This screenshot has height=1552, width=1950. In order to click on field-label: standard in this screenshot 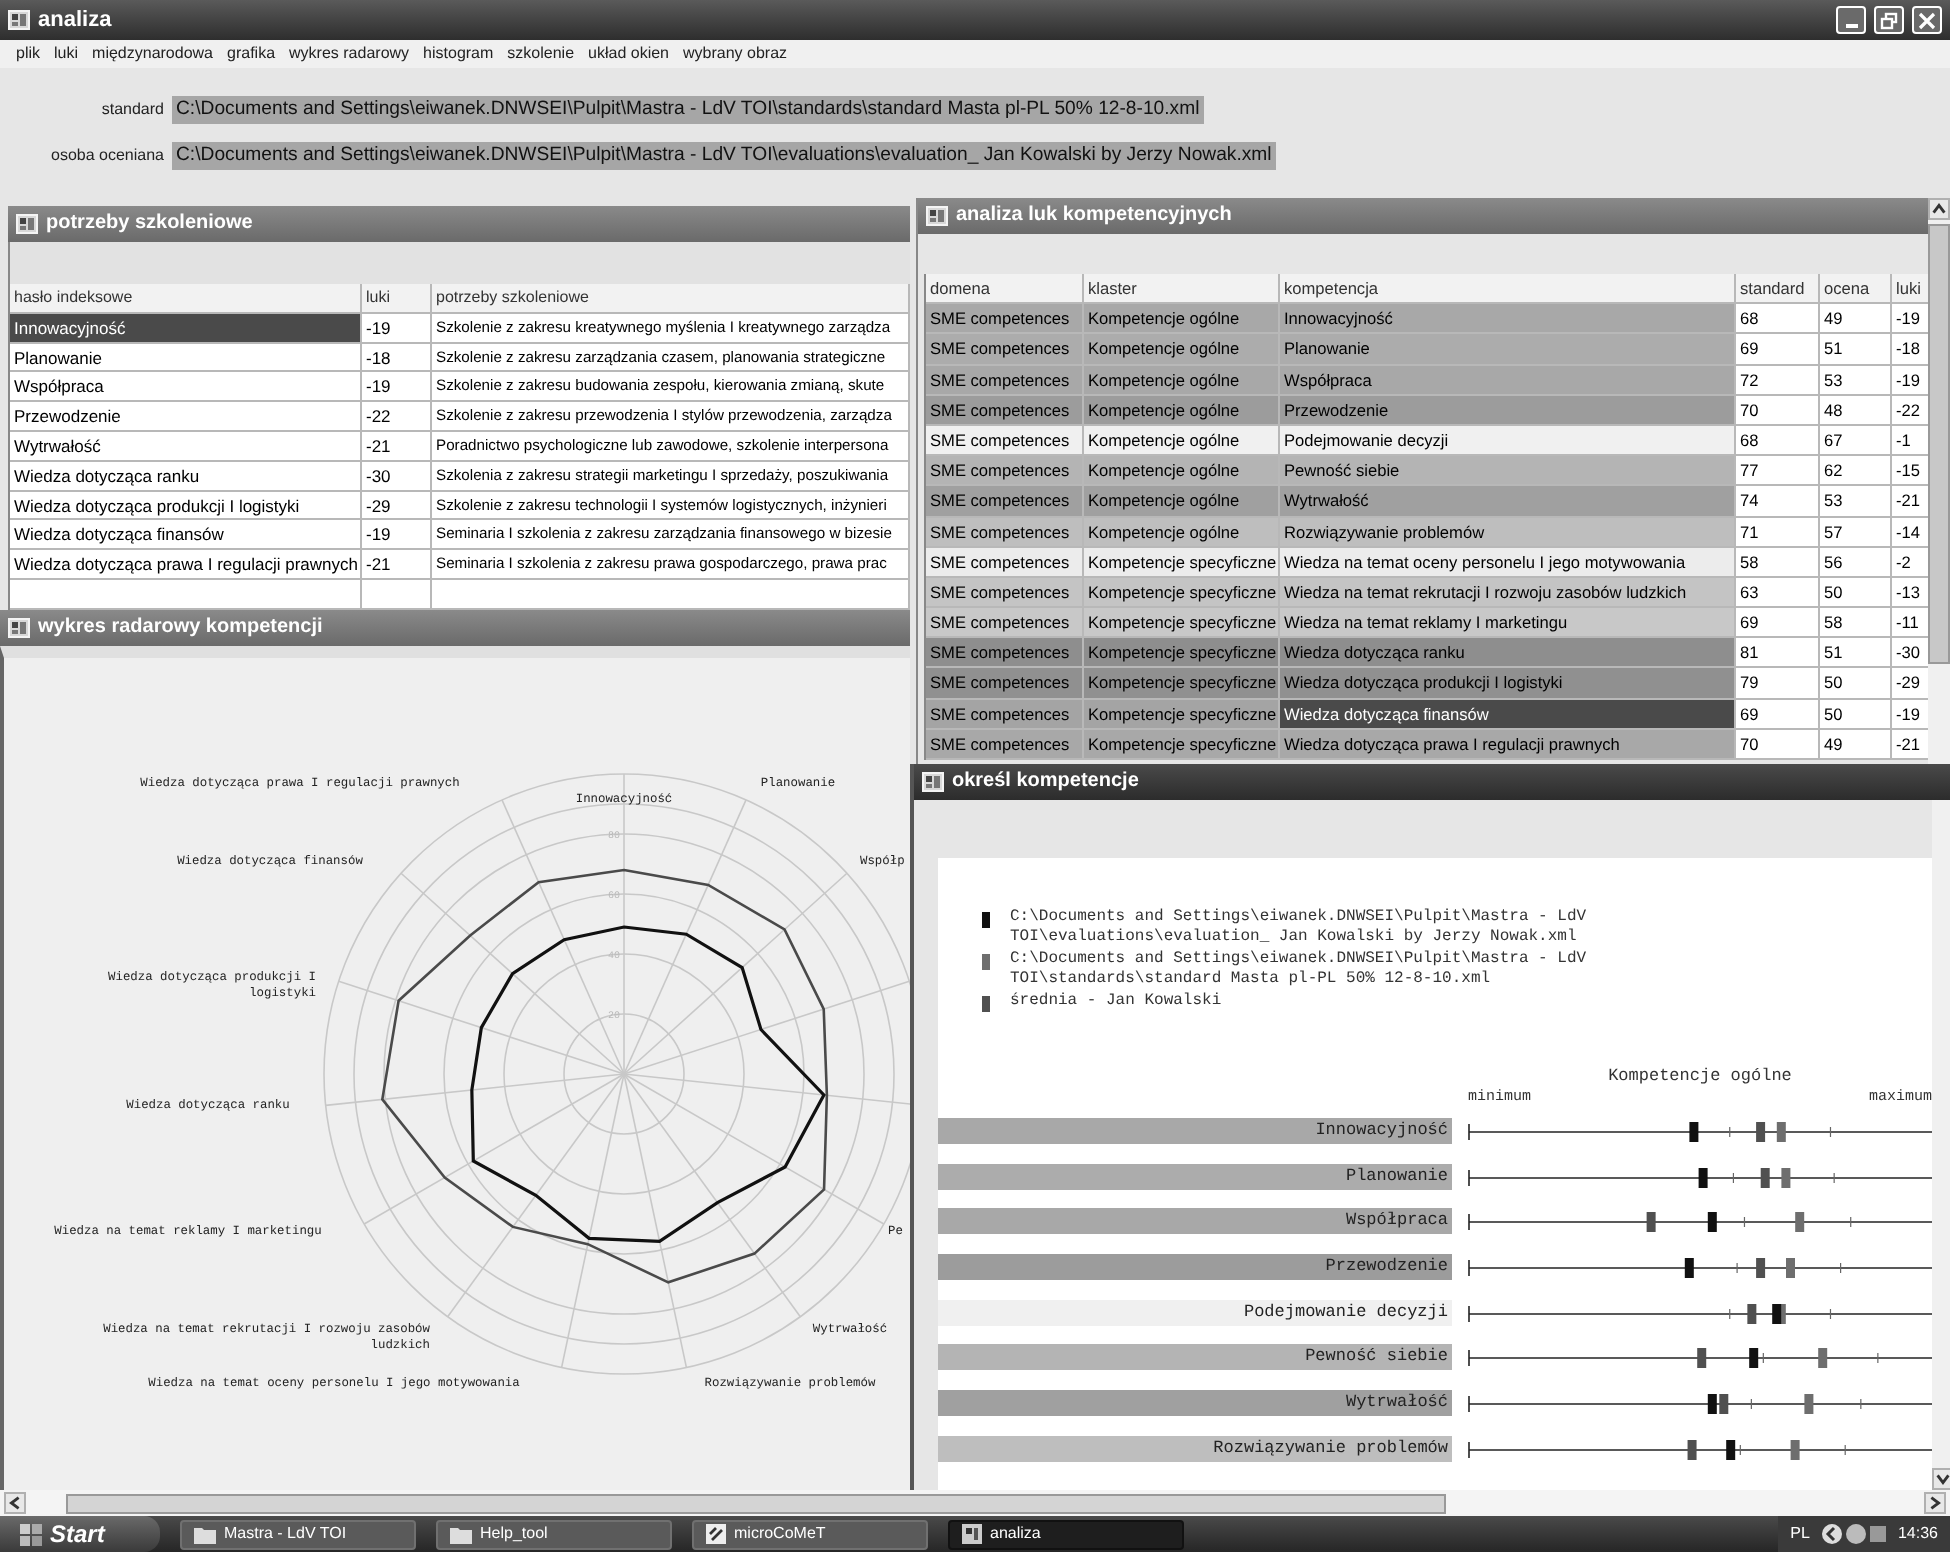, I will do `click(132, 110)`.